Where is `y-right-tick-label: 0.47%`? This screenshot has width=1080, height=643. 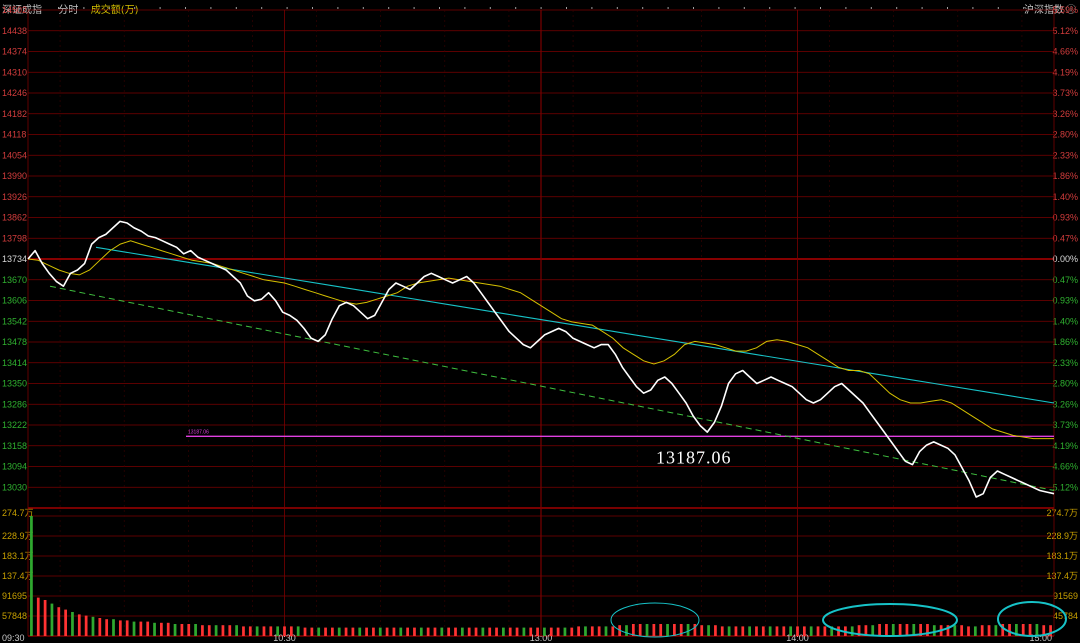
y-right-tick-label: 0.47% is located at coordinates (1065, 280).